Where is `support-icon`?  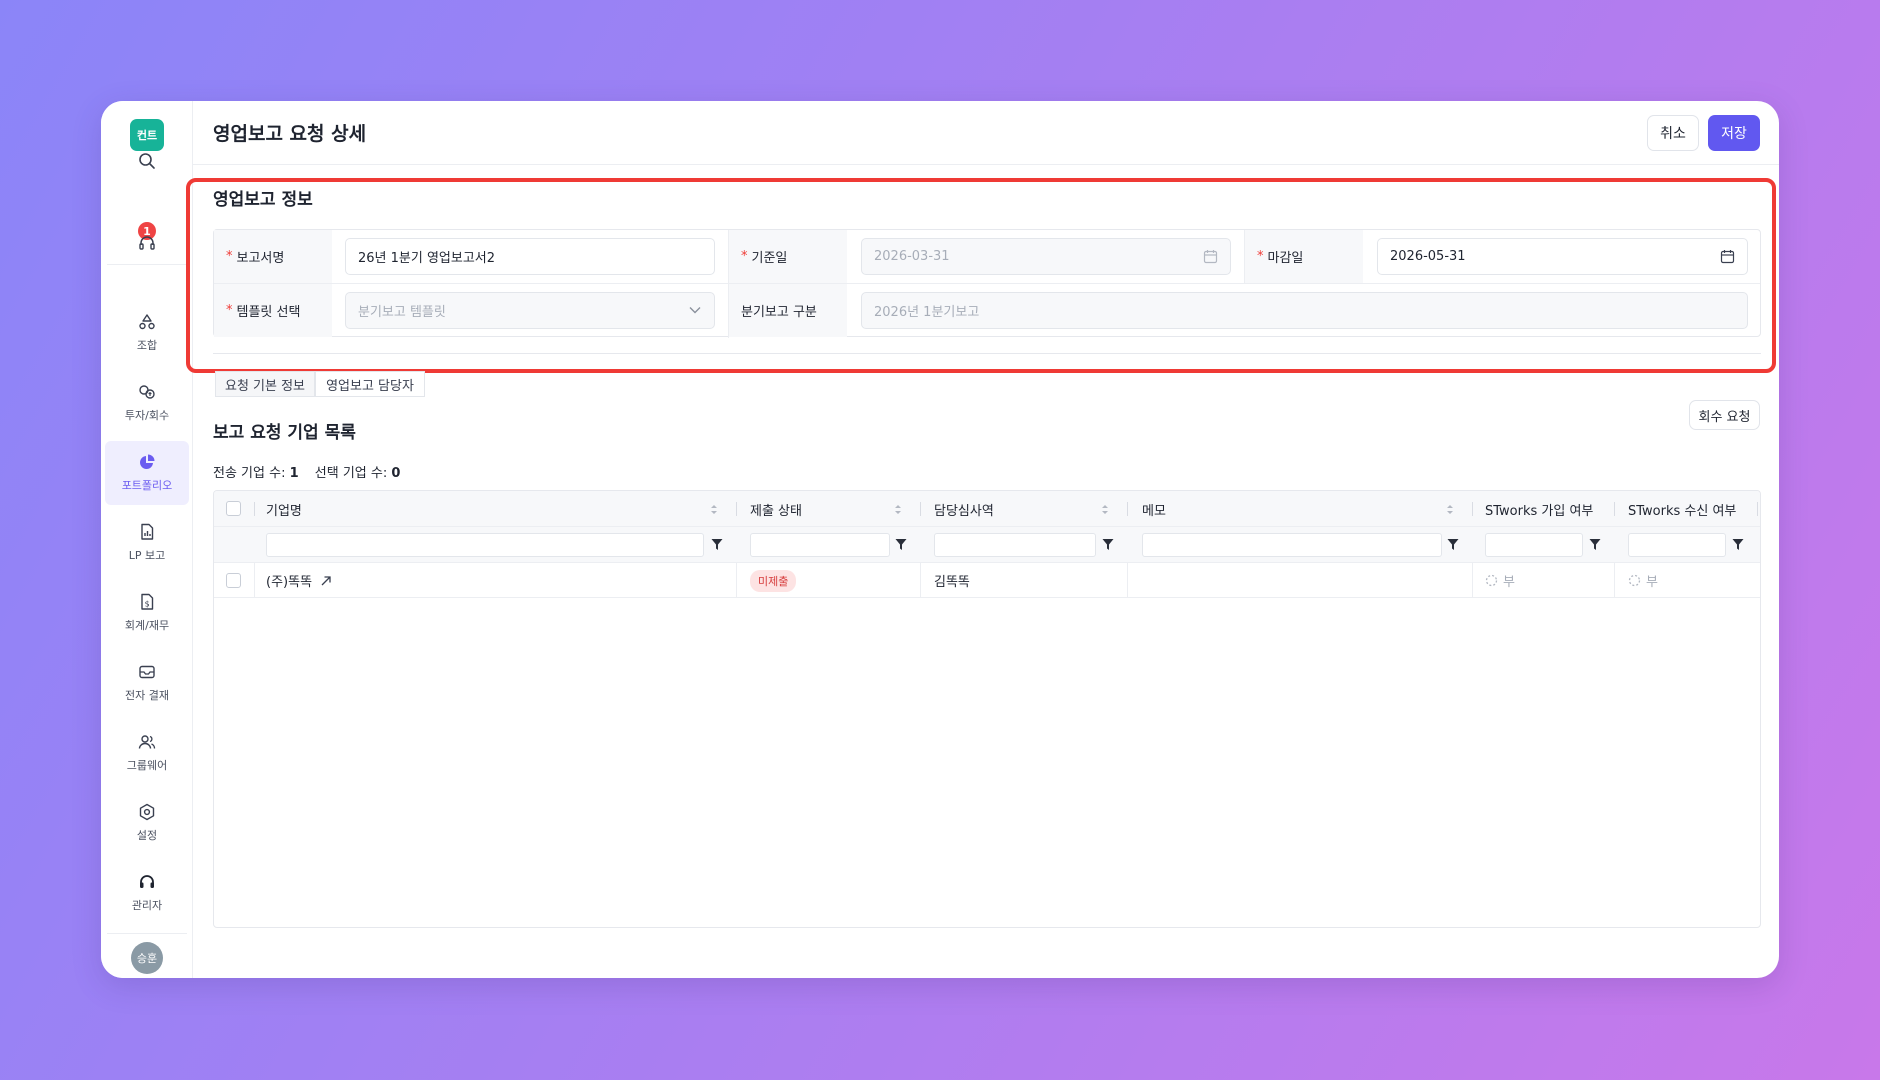 support-icon is located at coordinates (147, 243).